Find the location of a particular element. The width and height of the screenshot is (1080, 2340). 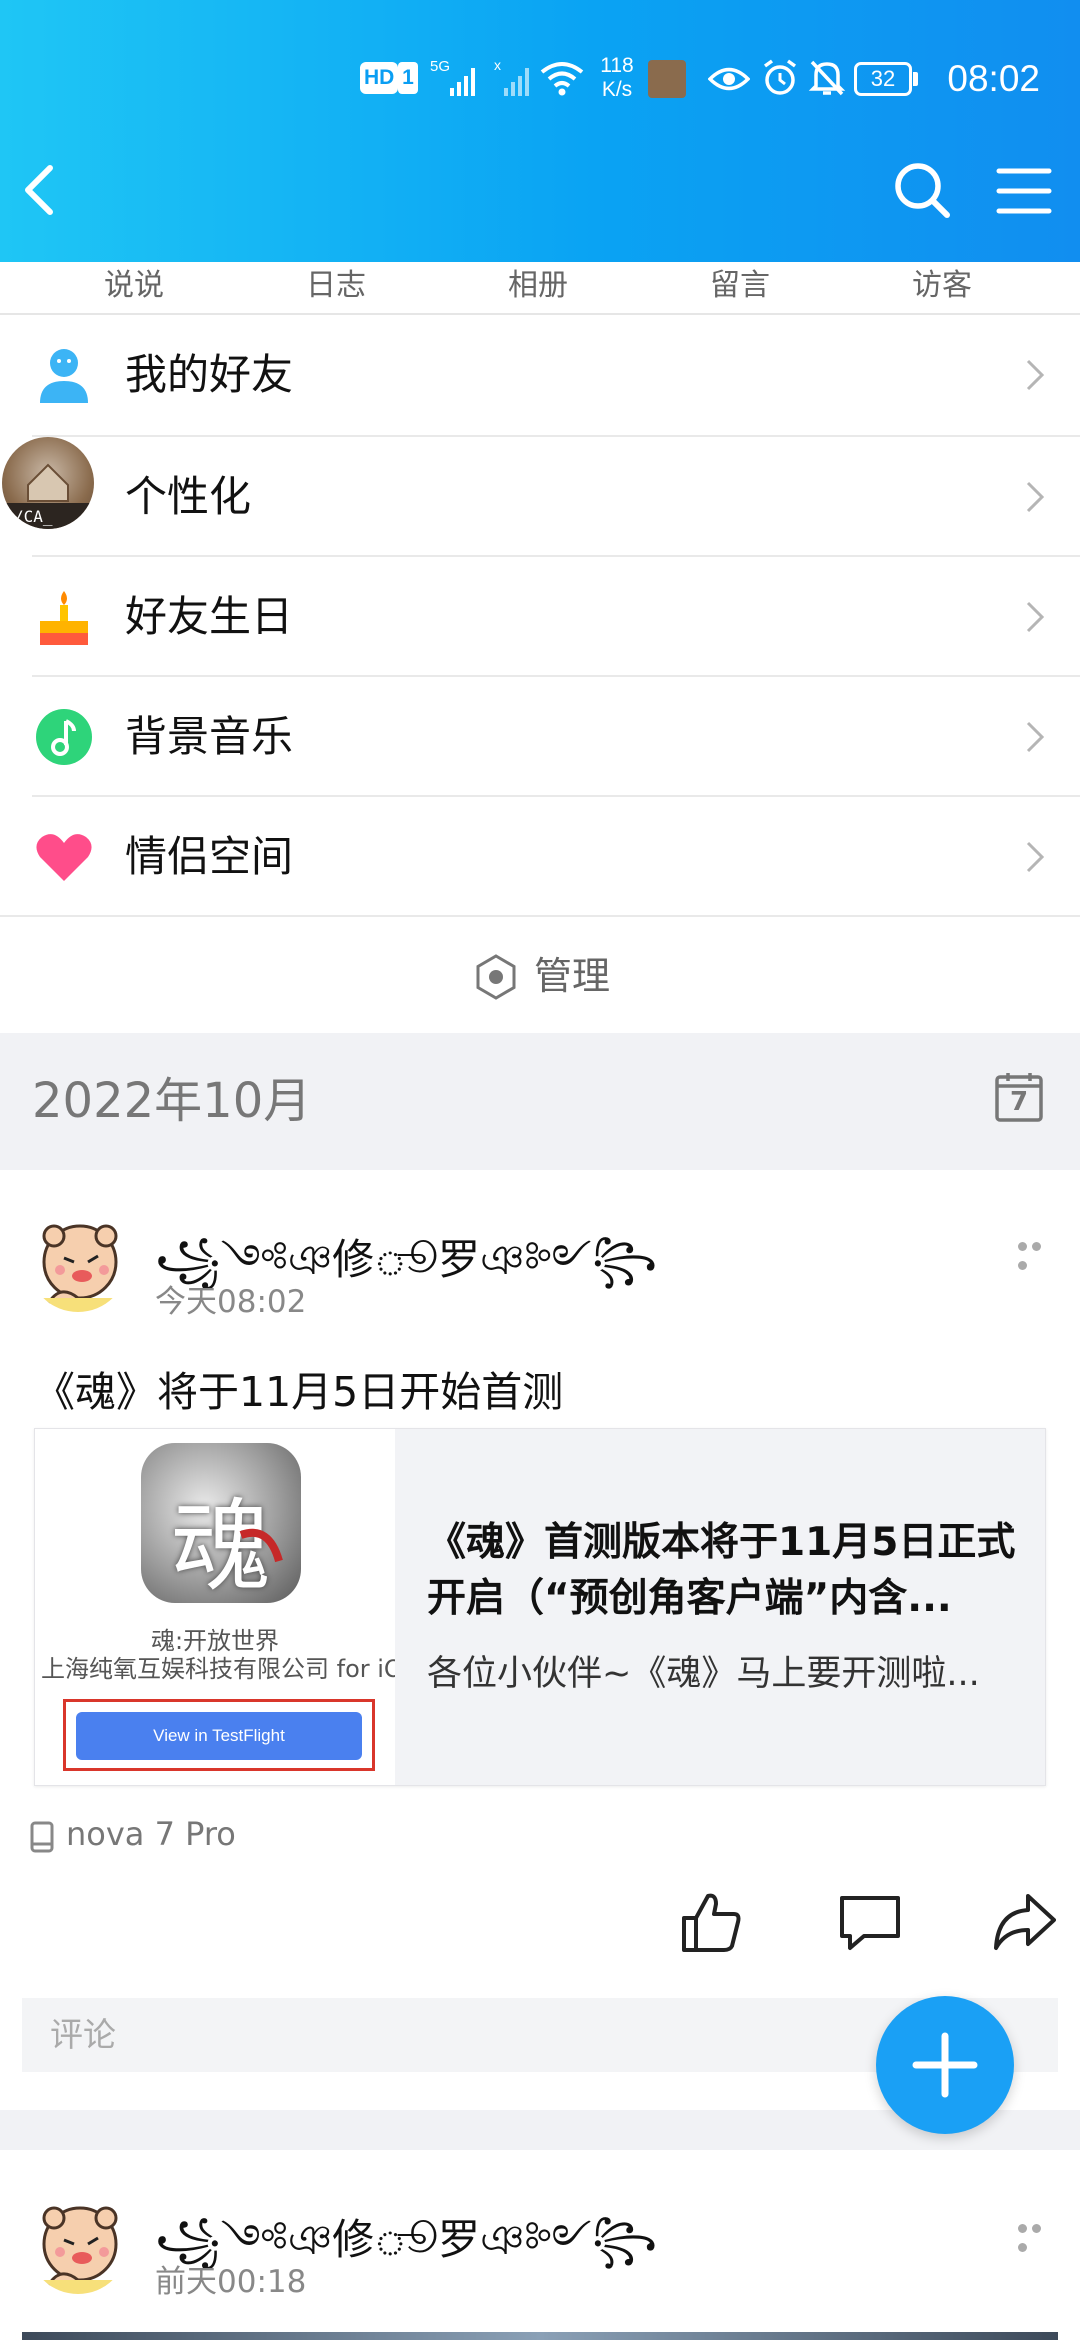

hexagon-settings-icon is located at coordinates (496, 977).